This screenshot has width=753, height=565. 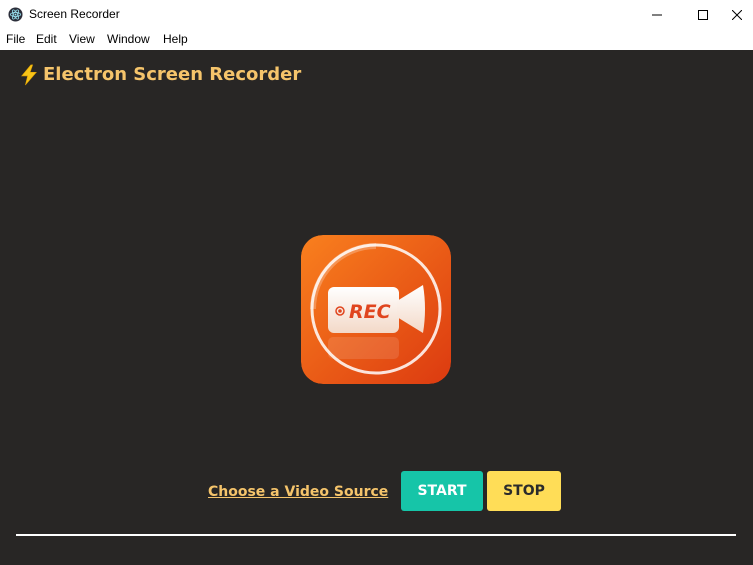 What do you see at coordinates (74, 14) in the screenshot?
I see `window-title: Screen Recorder` at bounding box center [74, 14].